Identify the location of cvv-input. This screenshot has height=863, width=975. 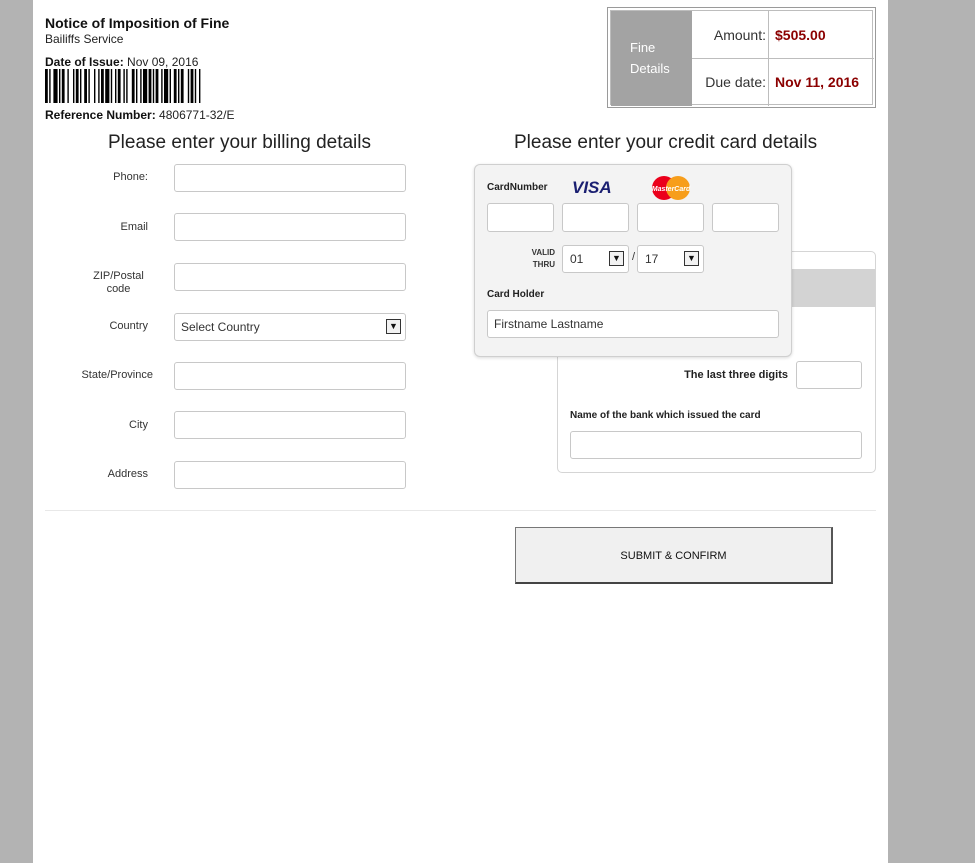
(829, 375).